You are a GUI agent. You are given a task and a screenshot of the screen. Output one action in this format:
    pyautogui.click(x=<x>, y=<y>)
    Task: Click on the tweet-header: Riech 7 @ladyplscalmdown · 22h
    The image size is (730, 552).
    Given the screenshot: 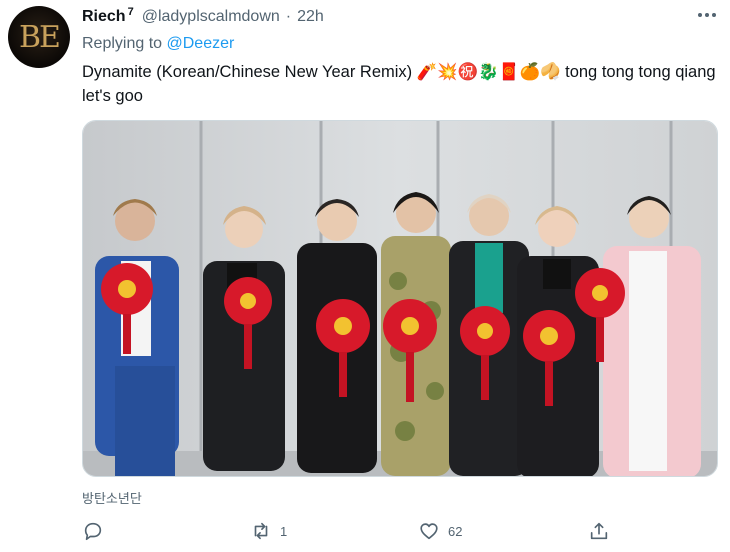 What is the action you would take?
    pyautogui.click(x=203, y=18)
    